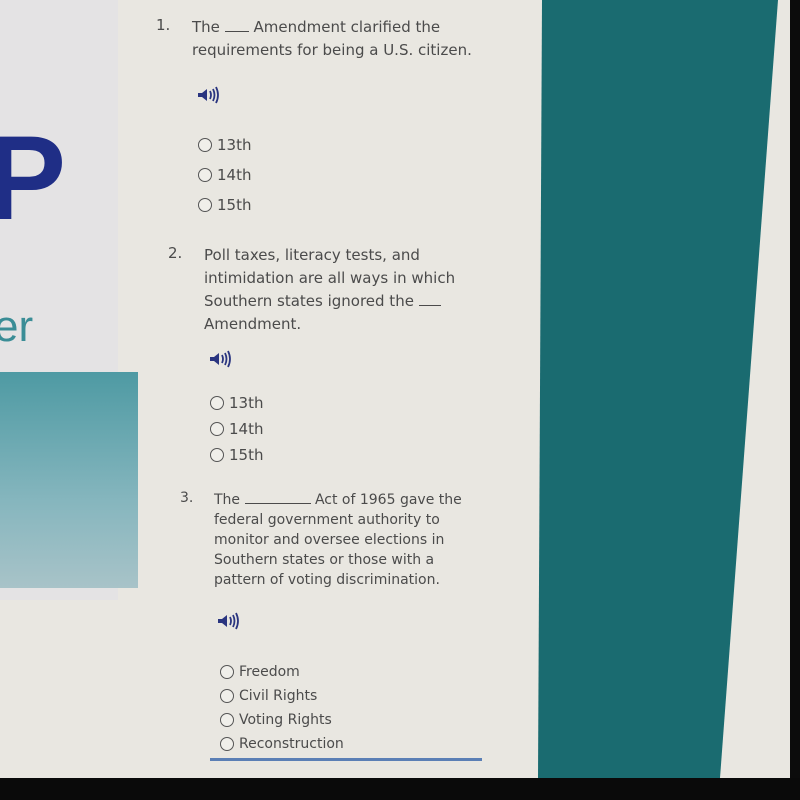 The height and width of the screenshot is (800, 800). I want to click on option-freedom: Freedom, so click(282, 672).